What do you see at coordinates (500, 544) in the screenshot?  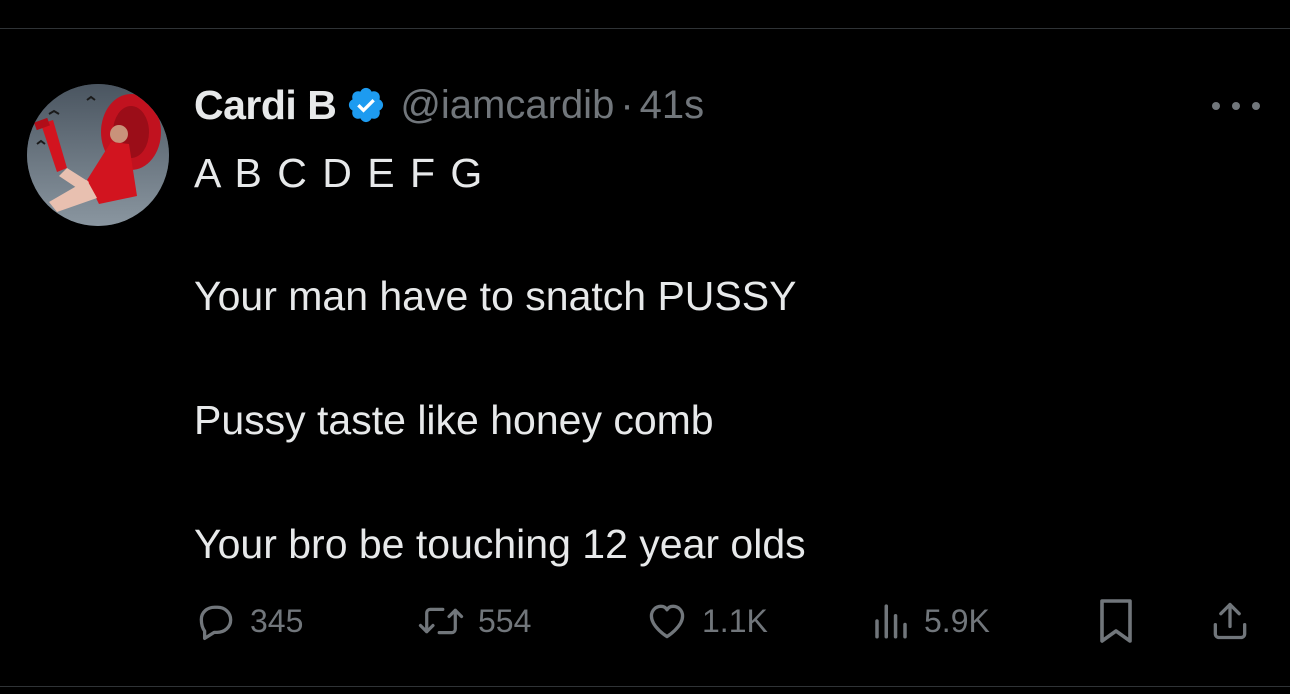 I see `tweet-text-line: Your bro be touching 12 year olds` at bounding box center [500, 544].